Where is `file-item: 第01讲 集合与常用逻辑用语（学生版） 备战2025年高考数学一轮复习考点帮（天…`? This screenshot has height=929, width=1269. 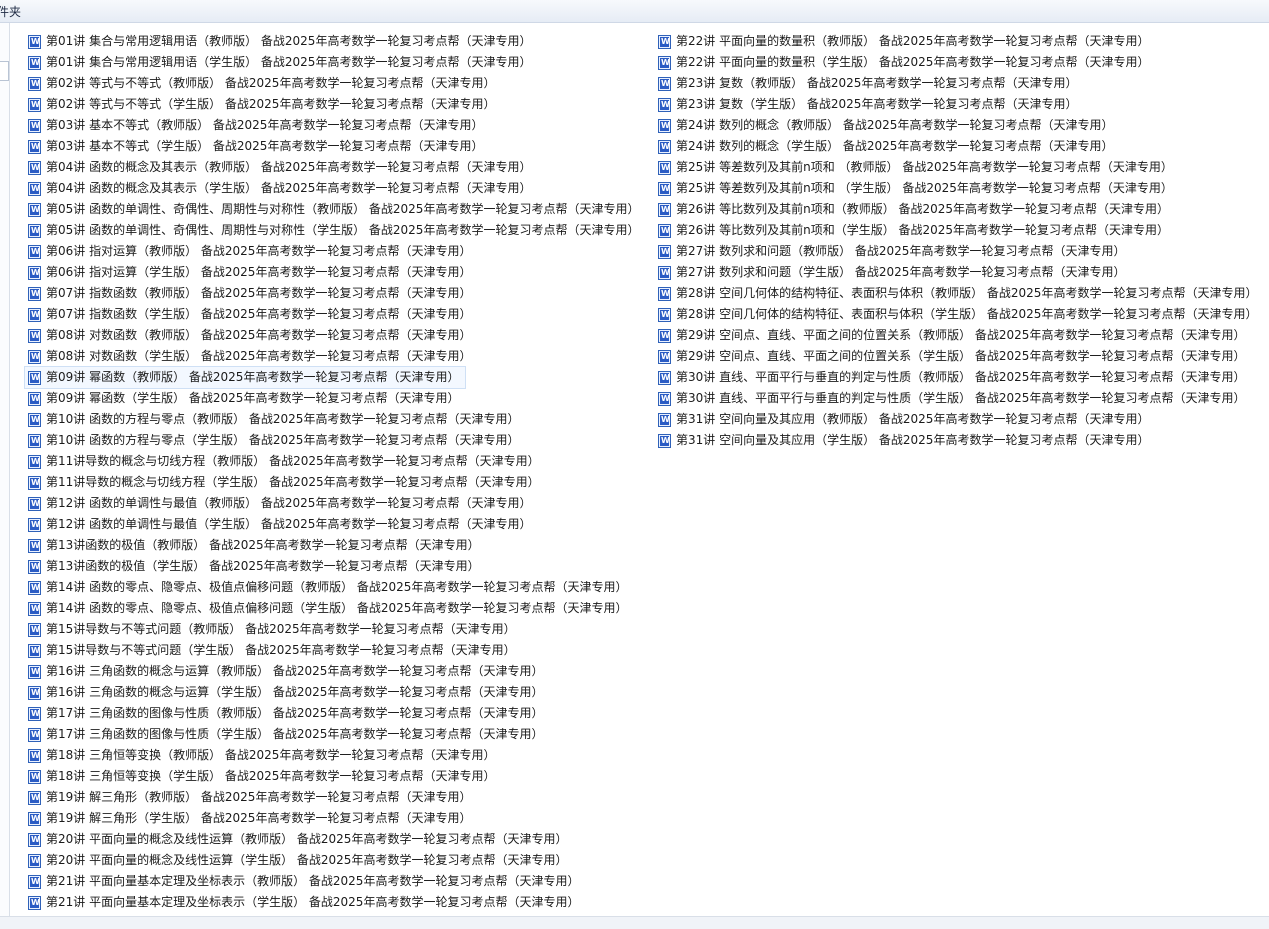 file-item: 第01讲 集合与常用逻辑用语（学生版） 备战2025年高考数学一轮复习考点帮（天… is located at coordinates (335, 62).